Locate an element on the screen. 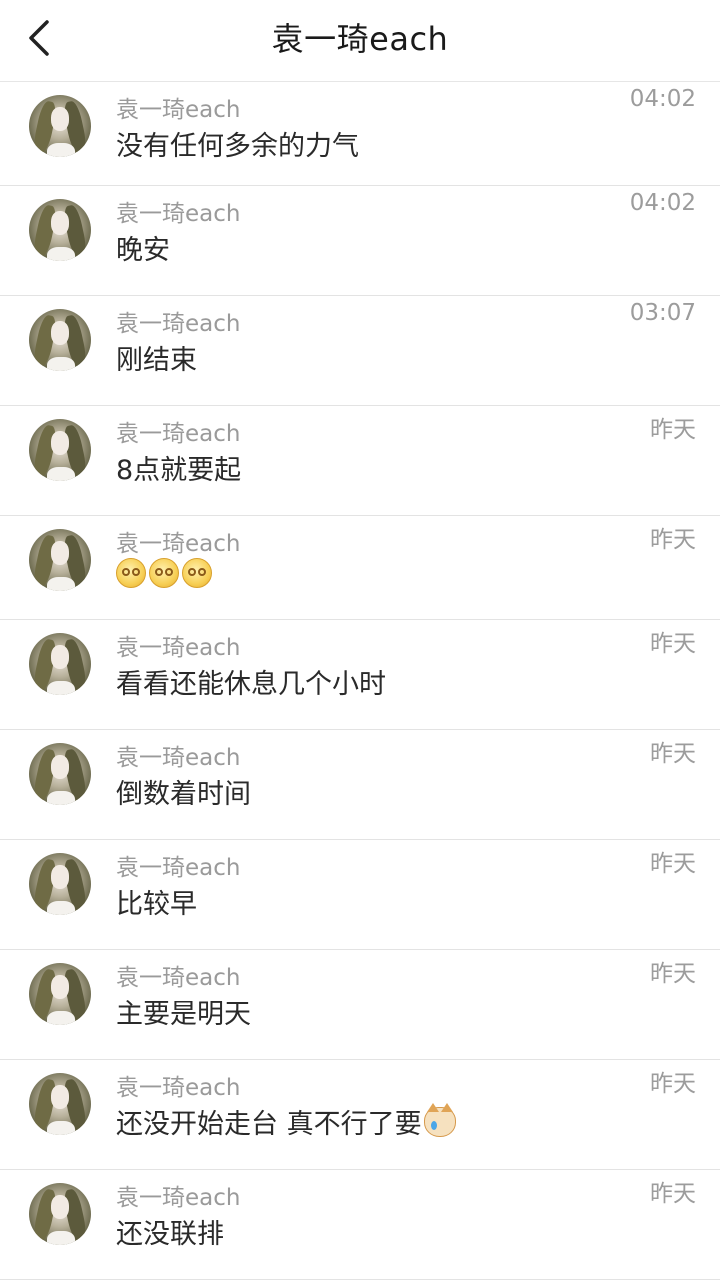 The height and width of the screenshot is (1283, 720). message-text: 没有任何多余的力气 is located at coordinates (237, 146).